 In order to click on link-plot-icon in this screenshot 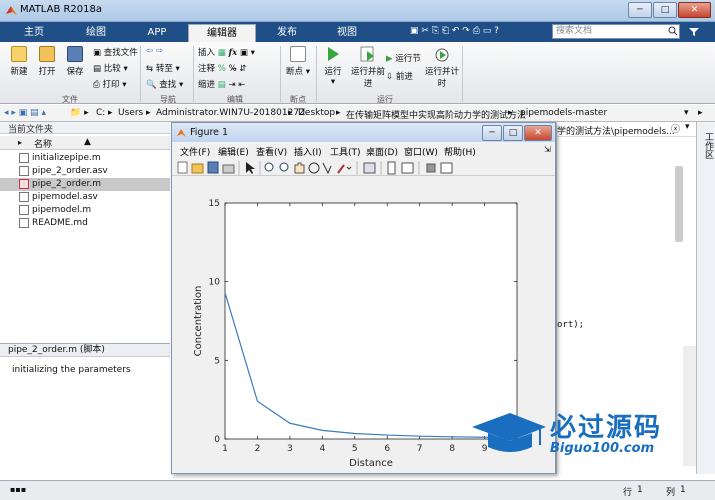, I will do `click(369, 168)`.